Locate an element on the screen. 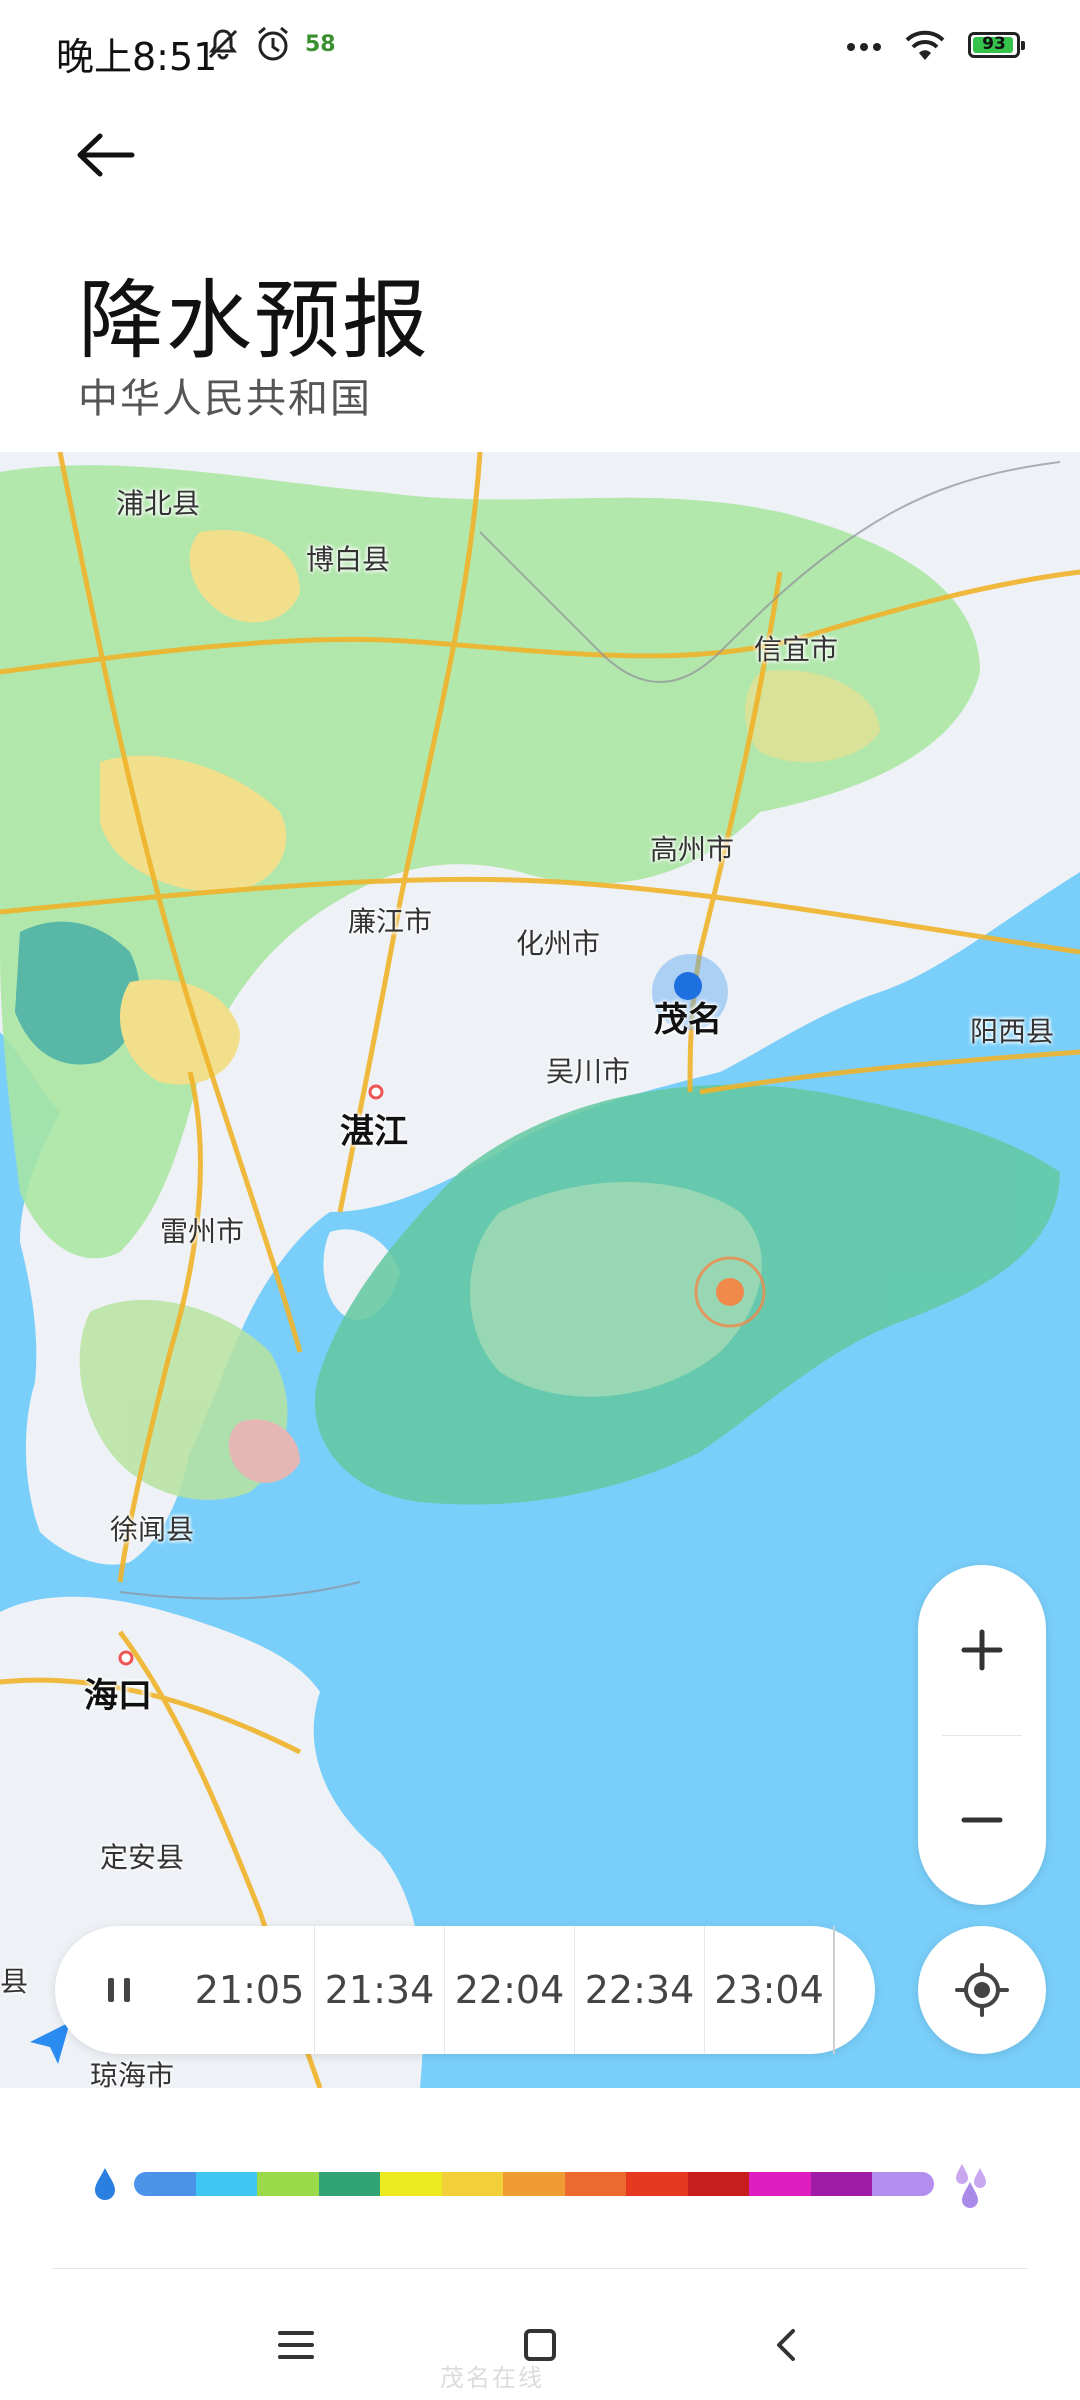  battery-icon: 93 is located at coordinates (996, 45).